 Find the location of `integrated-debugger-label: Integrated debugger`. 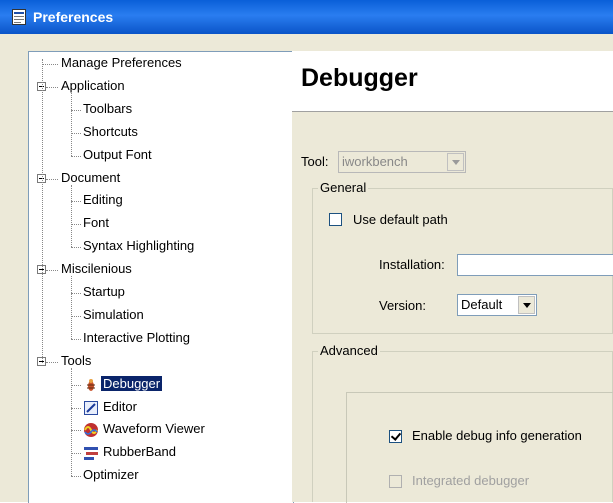

integrated-debugger-label: Integrated debugger is located at coordinates (471, 480).